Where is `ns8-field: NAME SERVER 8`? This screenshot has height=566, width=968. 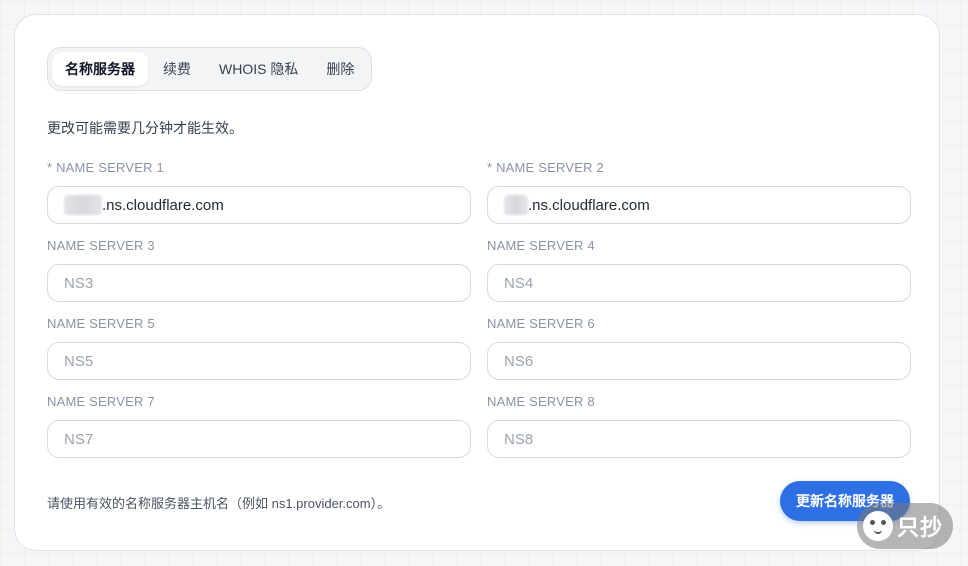 ns8-field: NAME SERVER 8 is located at coordinates (699, 425).